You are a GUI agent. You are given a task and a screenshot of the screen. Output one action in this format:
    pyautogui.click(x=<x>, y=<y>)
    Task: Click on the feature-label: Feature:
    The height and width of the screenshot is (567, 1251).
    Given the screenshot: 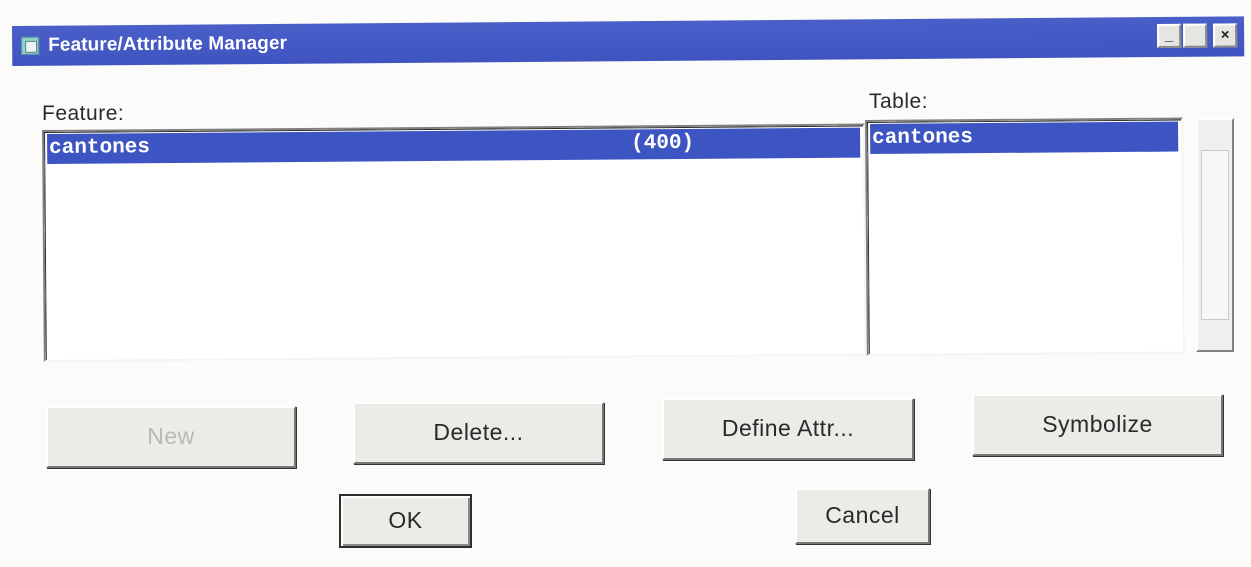 What is the action you would take?
    pyautogui.click(x=83, y=113)
    